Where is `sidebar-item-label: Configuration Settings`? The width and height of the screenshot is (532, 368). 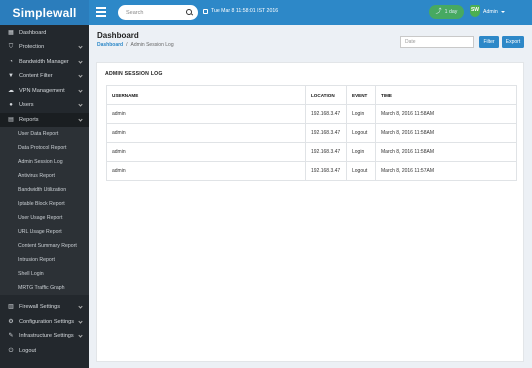
sidebar-item-label: Configuration Settings is located at coordinates (47, 322).